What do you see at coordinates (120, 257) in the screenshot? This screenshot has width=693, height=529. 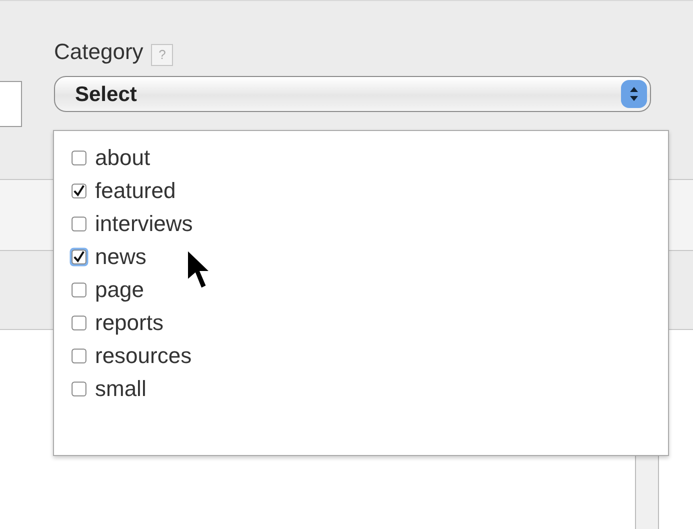 I see `option-label: news` at bounding box center [120, 257].